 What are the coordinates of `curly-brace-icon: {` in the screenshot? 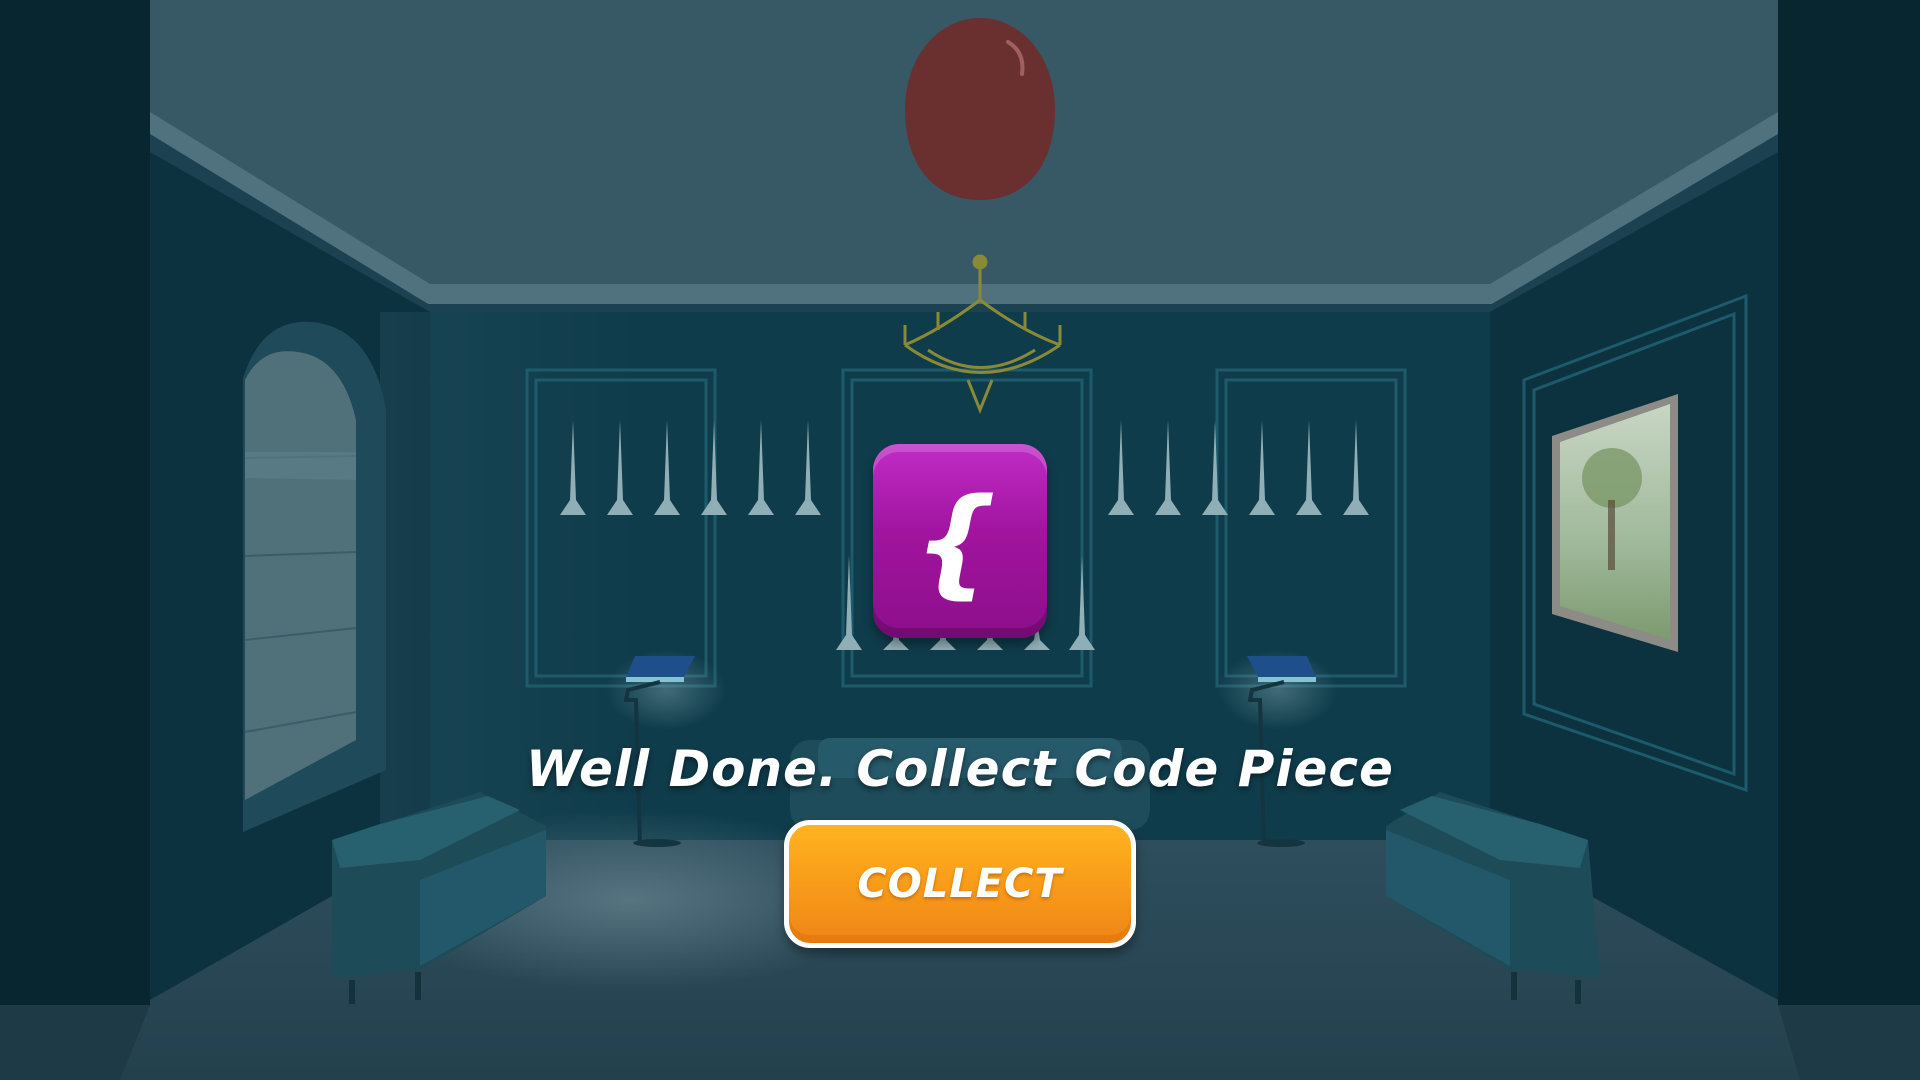 It's located at (955, 541).